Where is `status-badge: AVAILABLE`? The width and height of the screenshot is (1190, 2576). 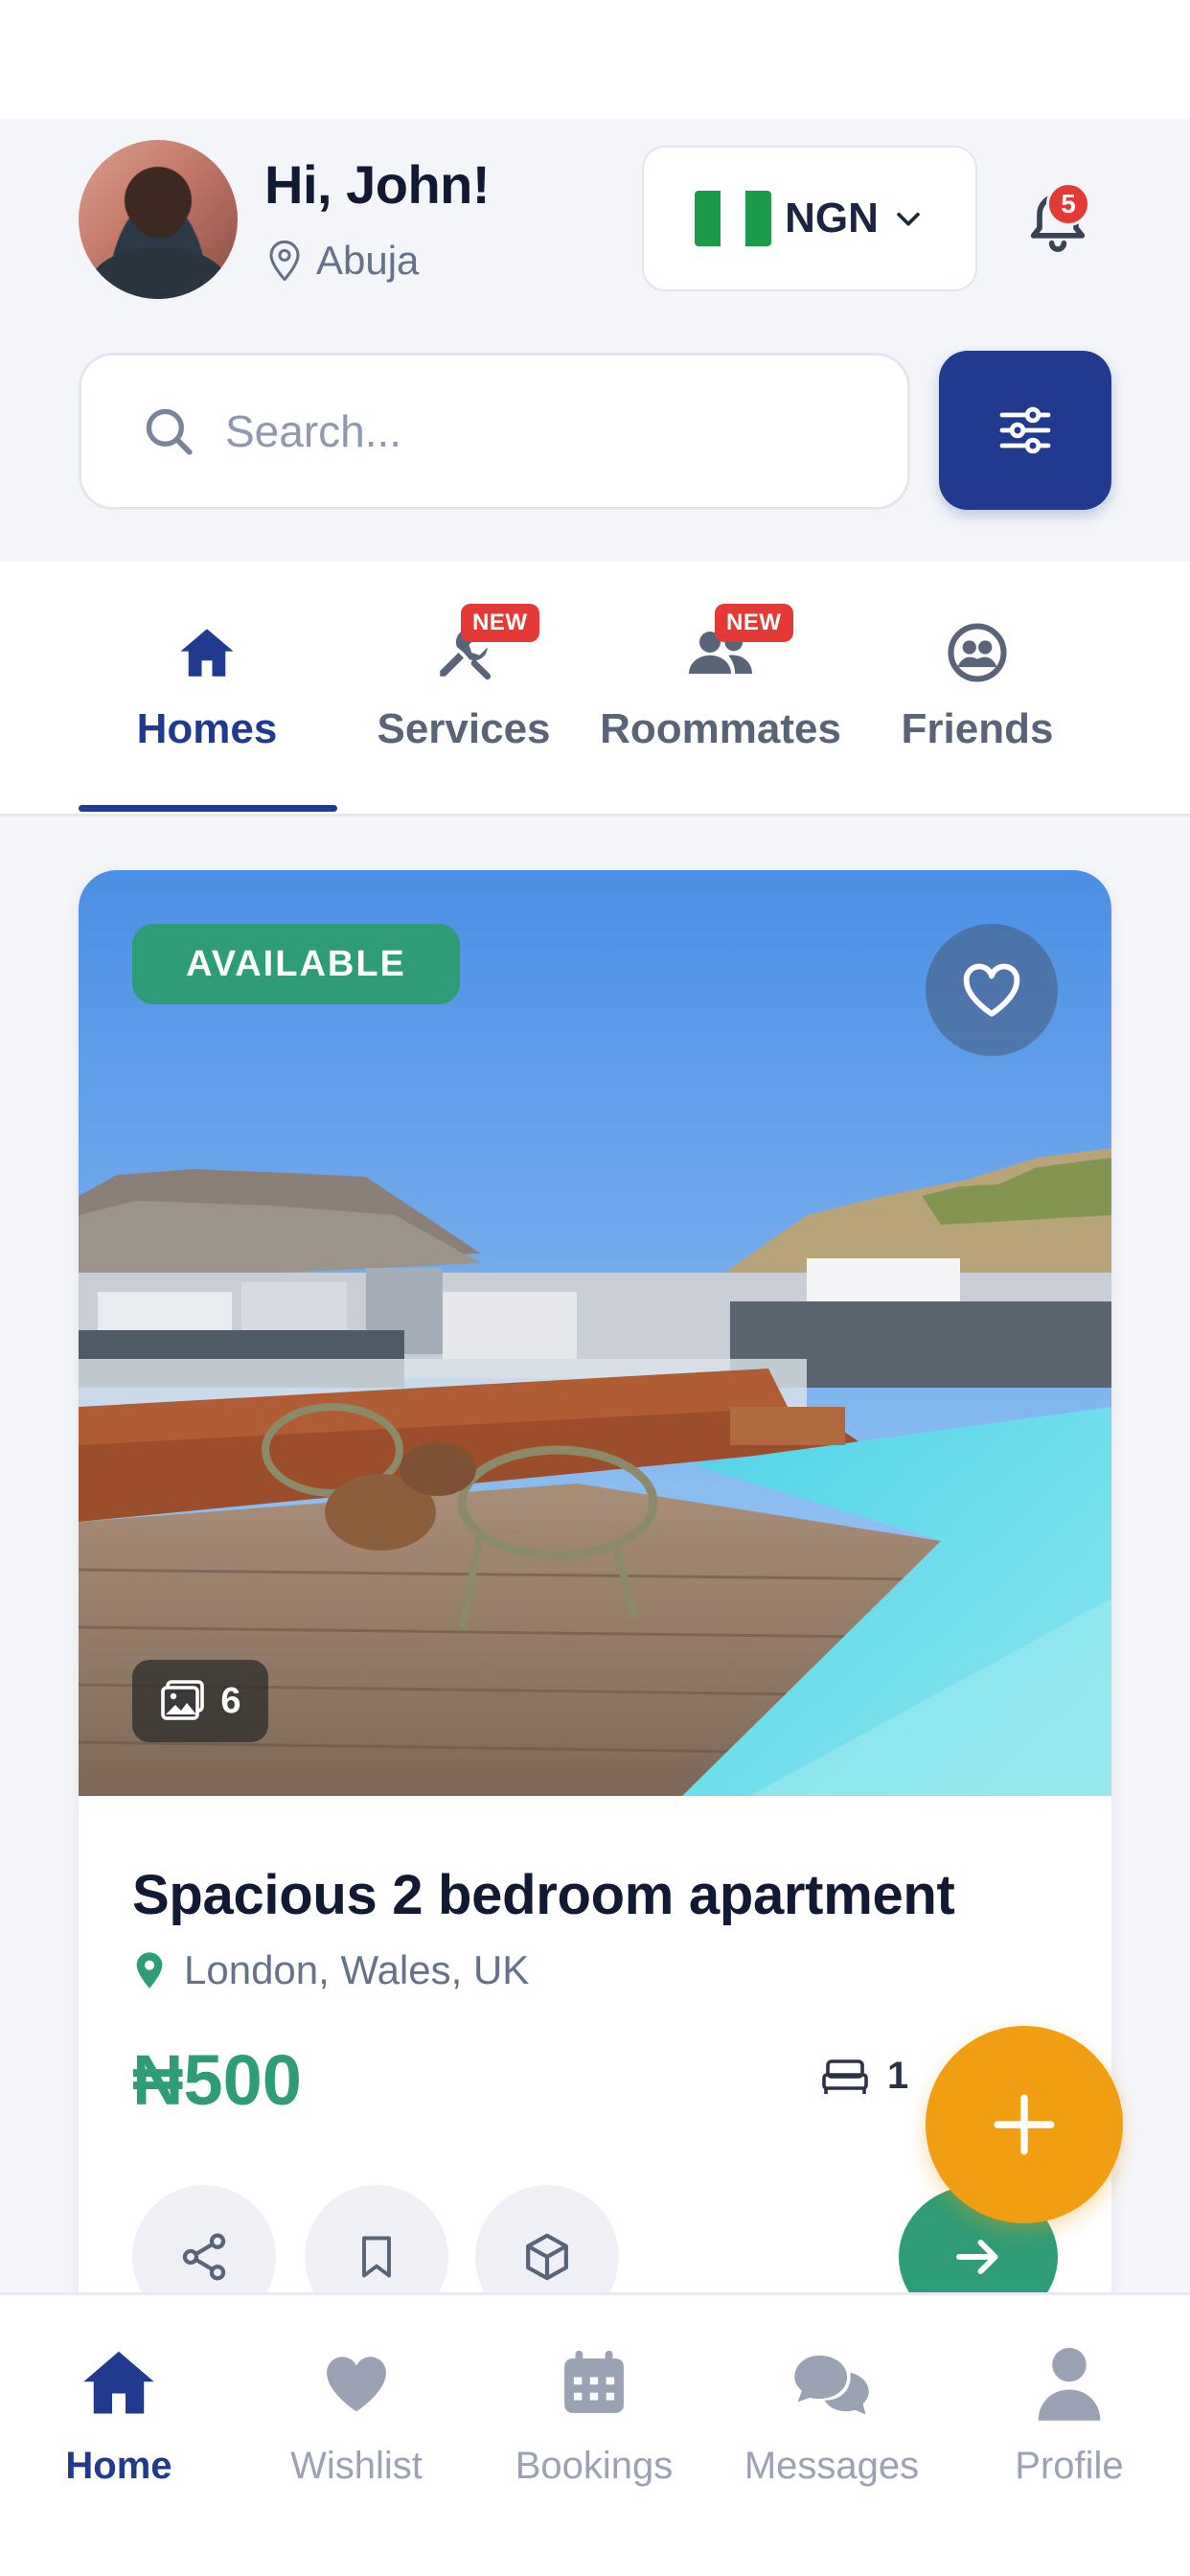
status-badge: AVAILABLE is located at coordinates (296, 964).